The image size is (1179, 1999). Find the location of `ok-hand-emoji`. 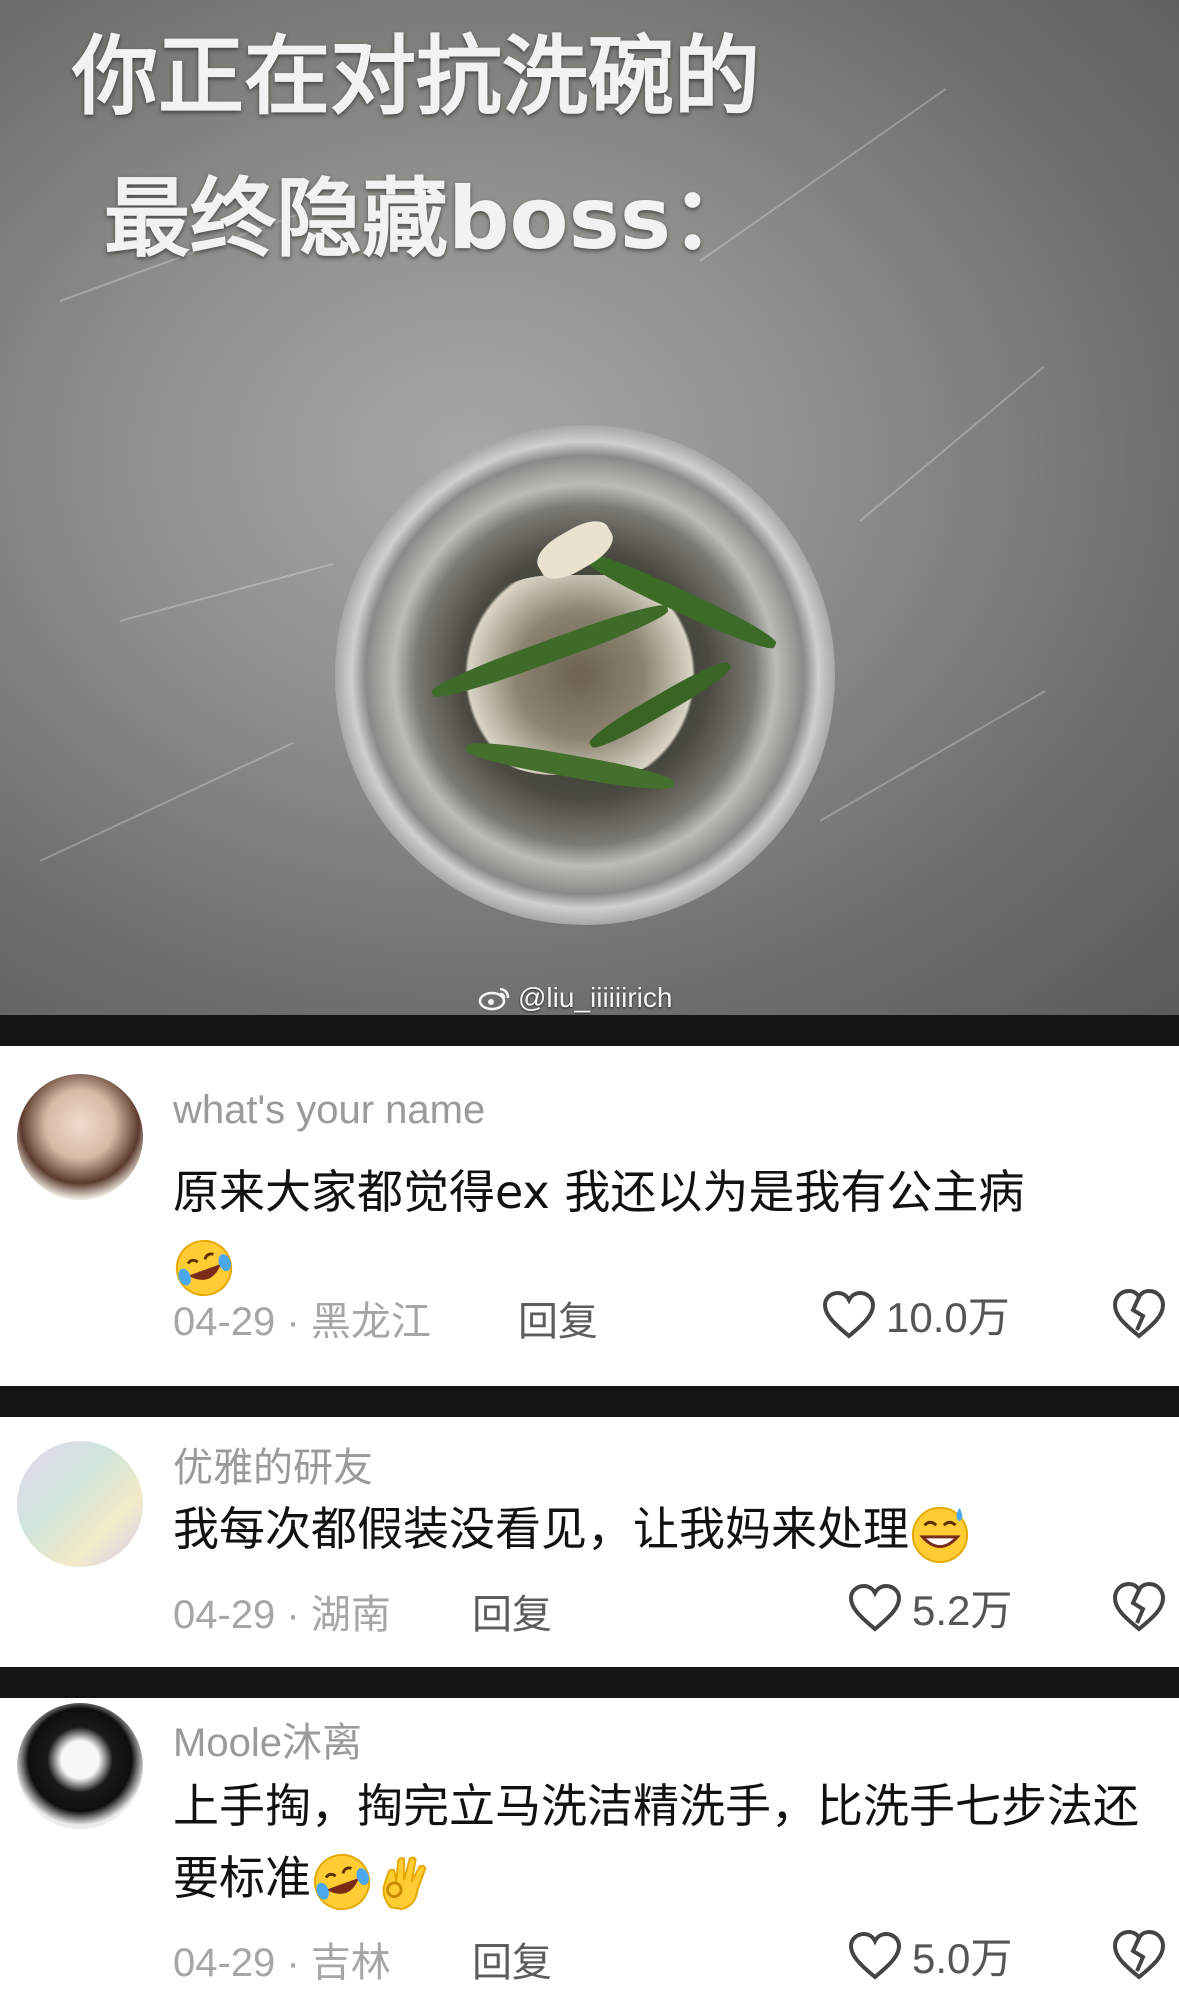

ok-hand-emoji is located at coordinates (404, 1883).